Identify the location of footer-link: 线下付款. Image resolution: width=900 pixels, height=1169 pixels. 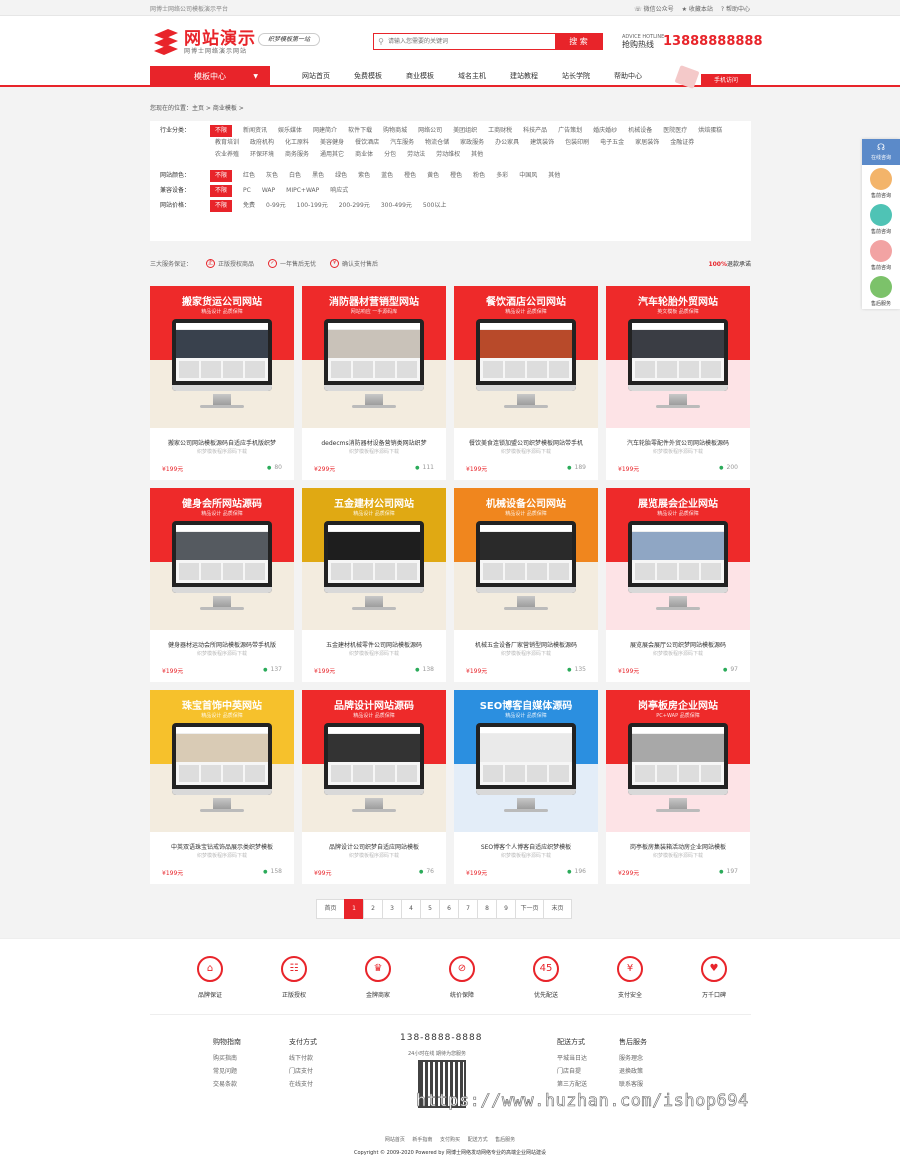
(303, 1058).